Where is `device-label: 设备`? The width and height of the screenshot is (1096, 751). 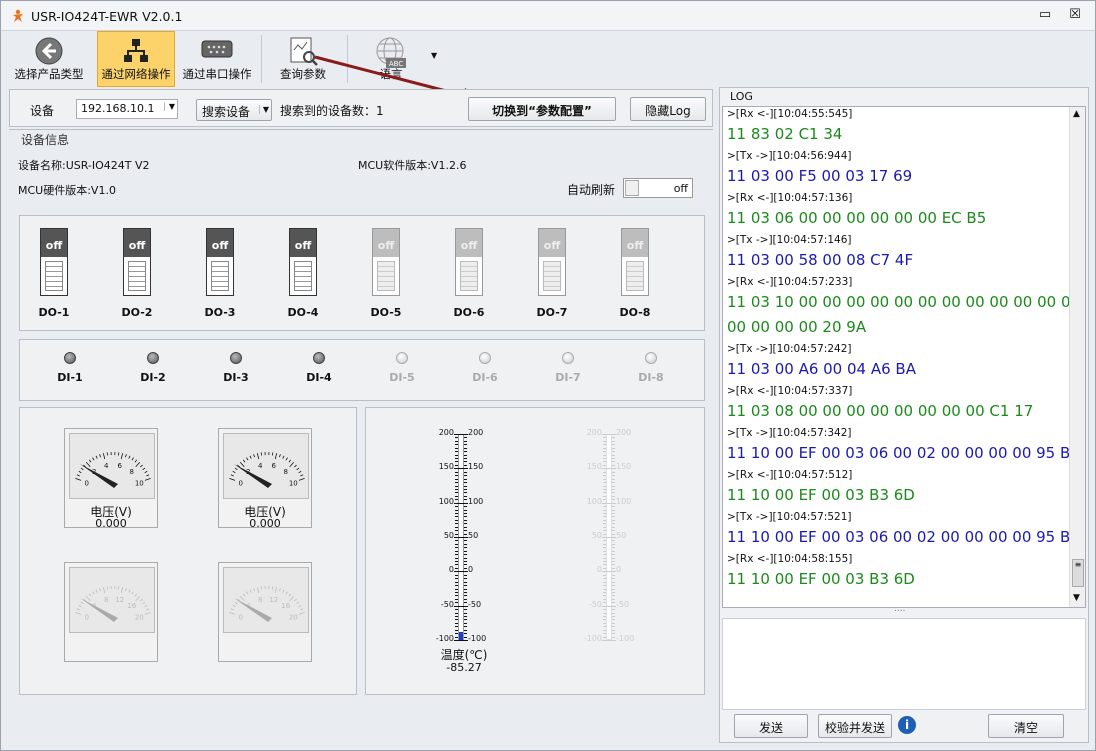 device-label: 设备 is located at coordinates (42, 111).